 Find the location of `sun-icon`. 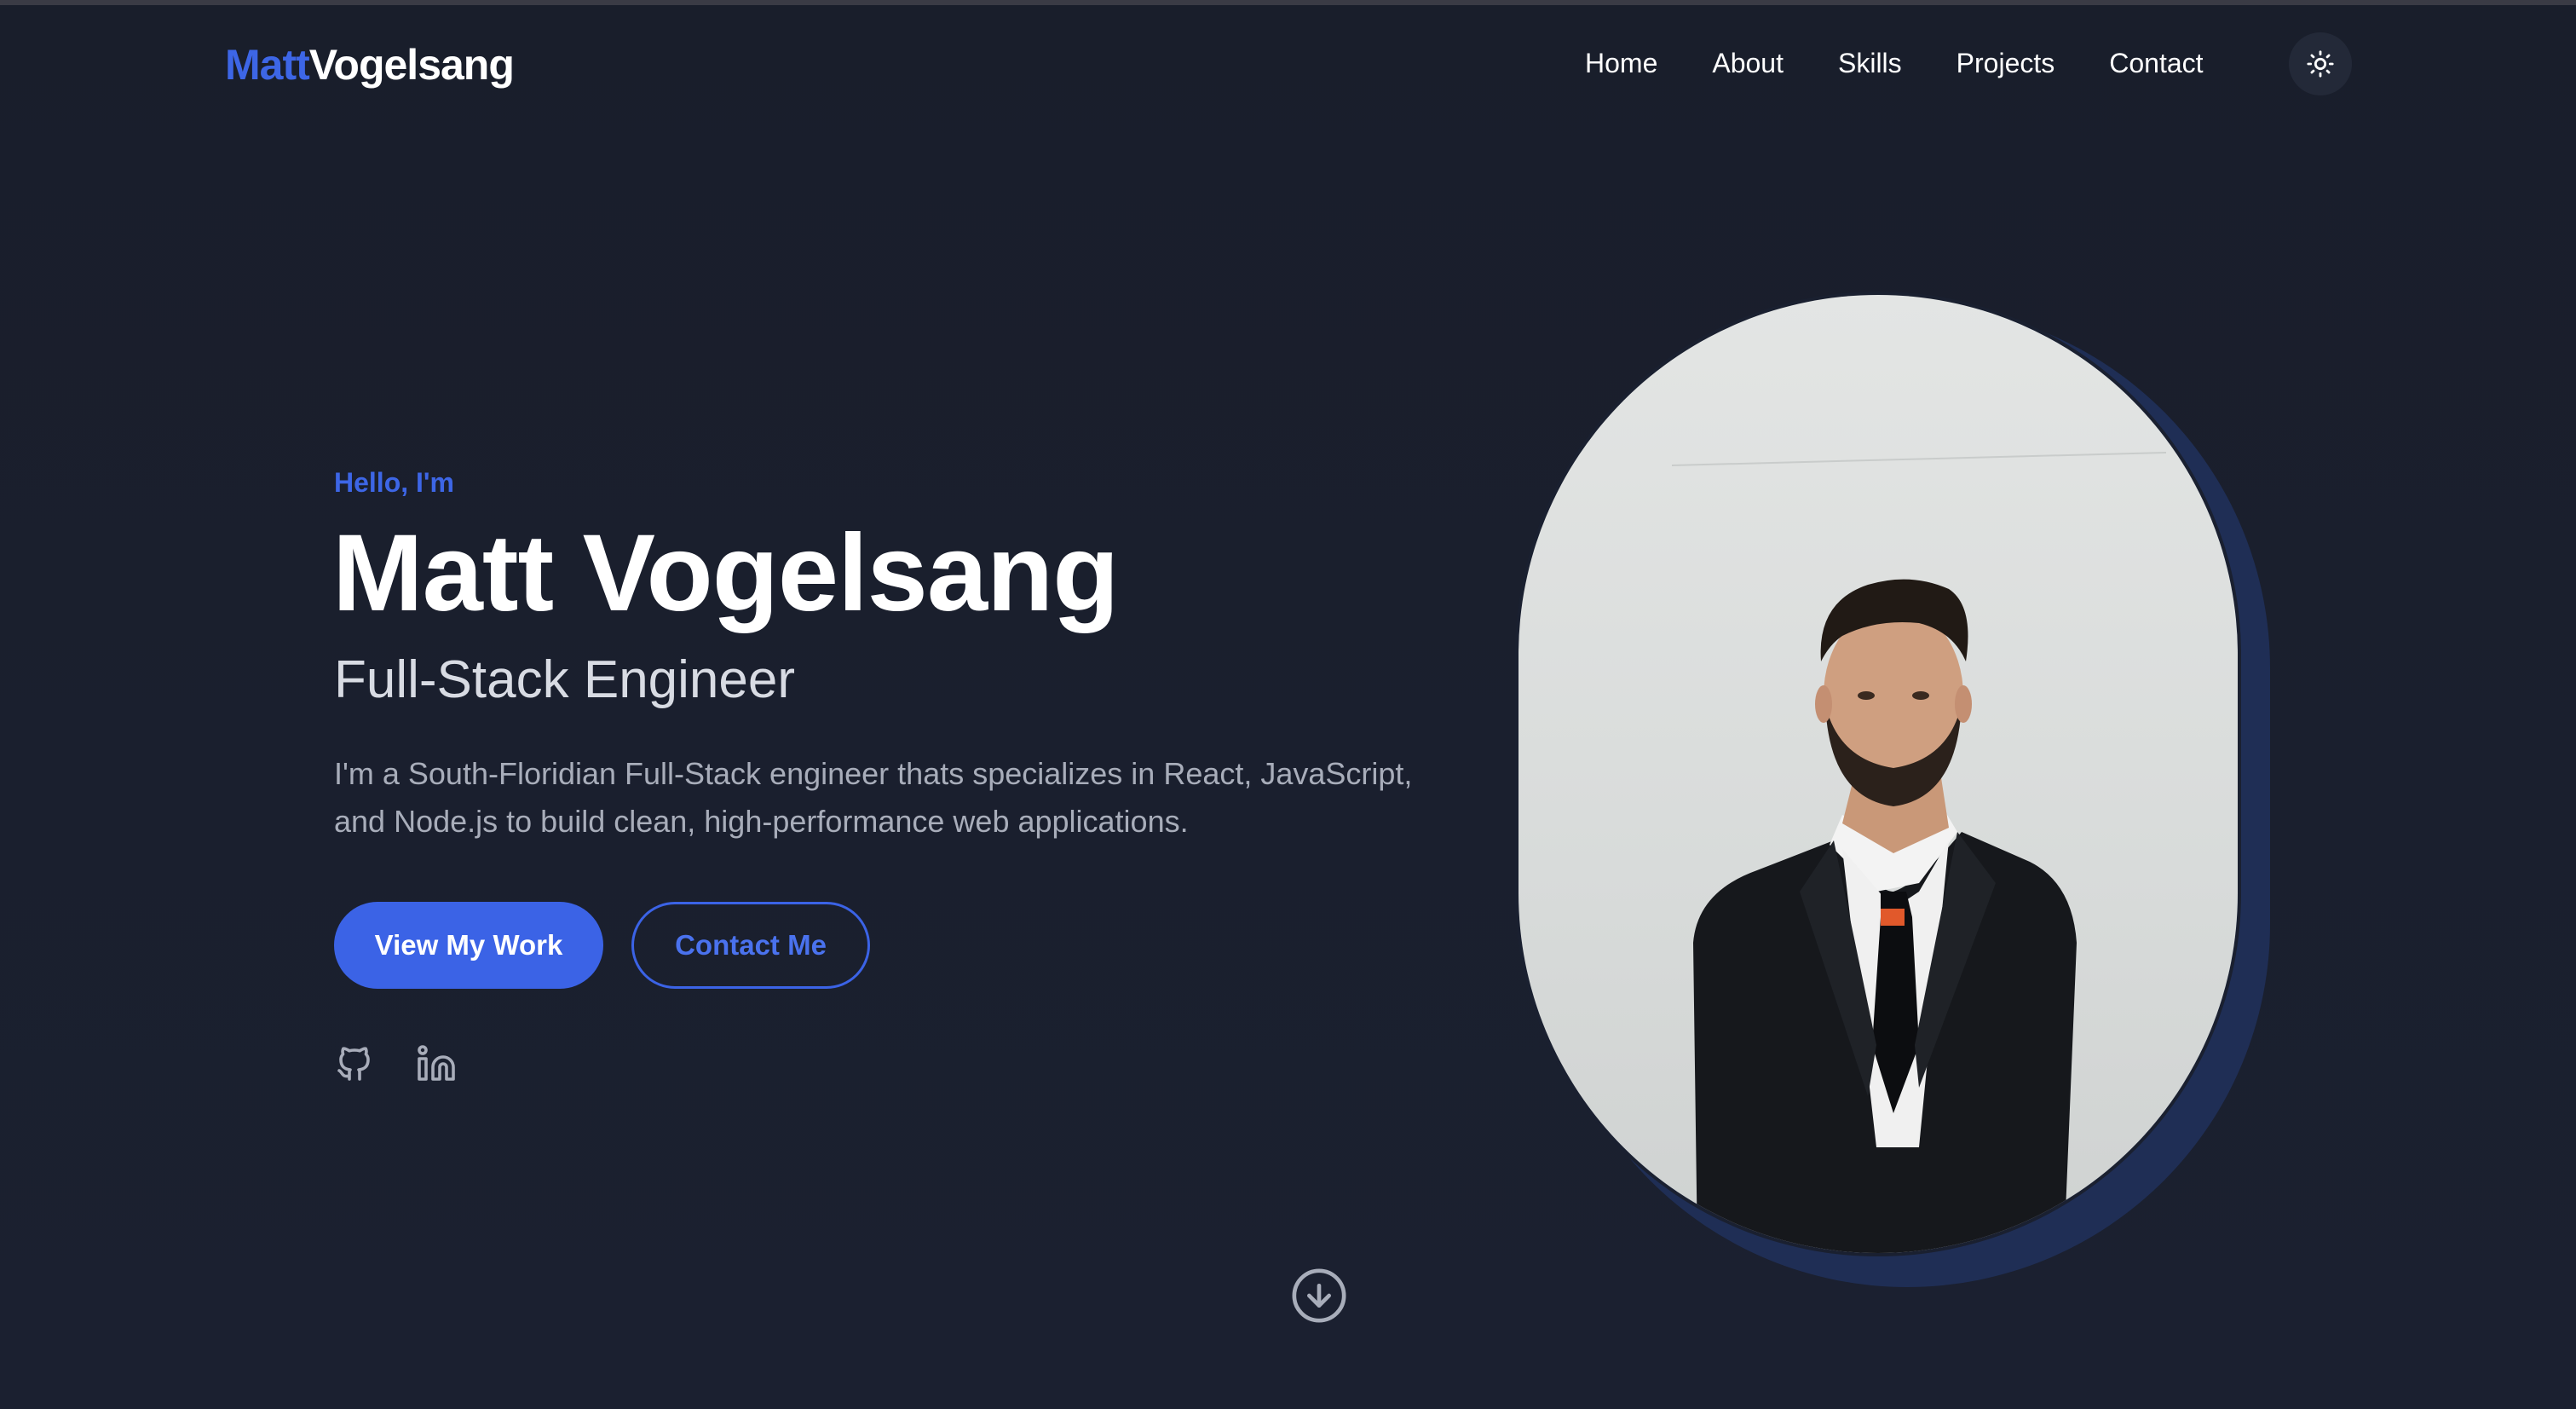

sun-icon is located at coordinates (2320, 64).